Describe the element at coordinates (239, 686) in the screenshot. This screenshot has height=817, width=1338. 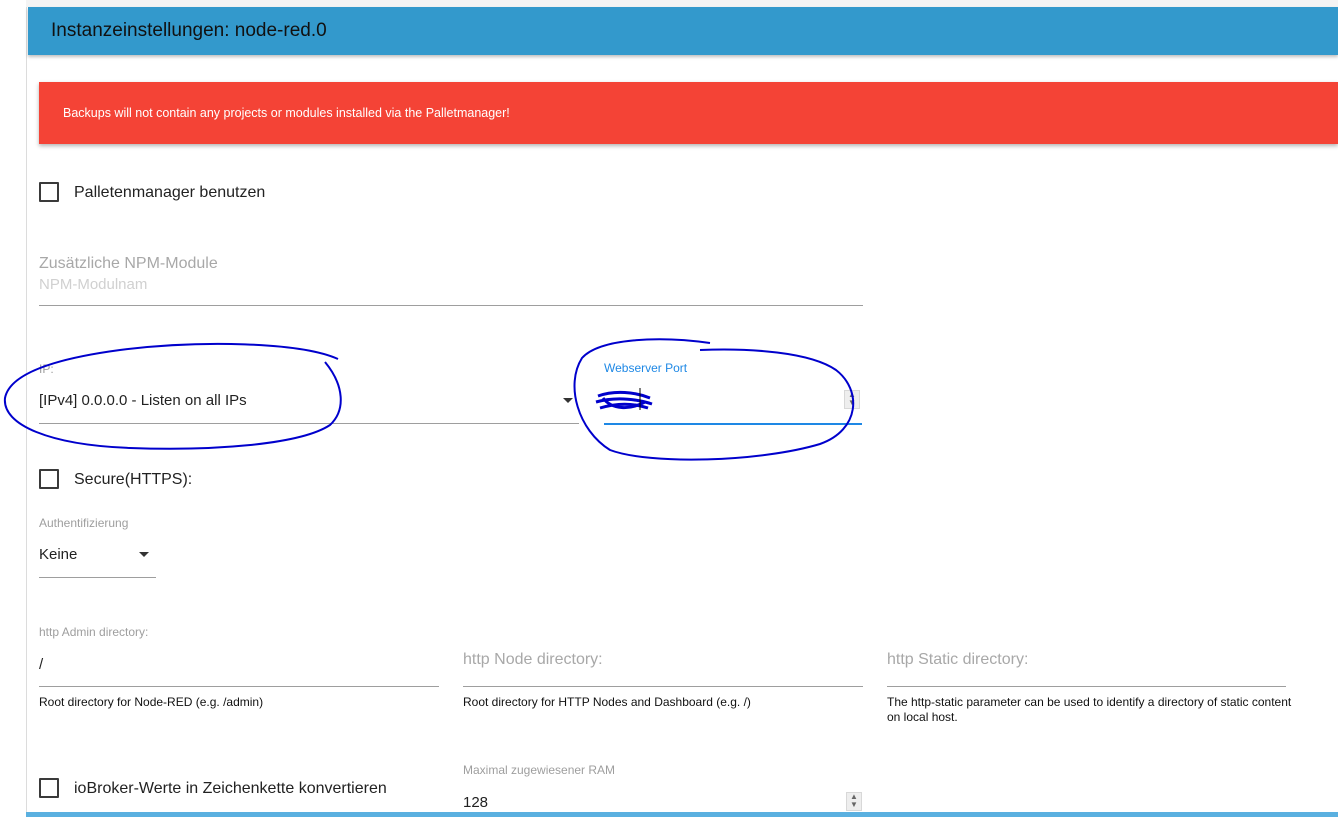
I see `http-admin-underline` at that location.